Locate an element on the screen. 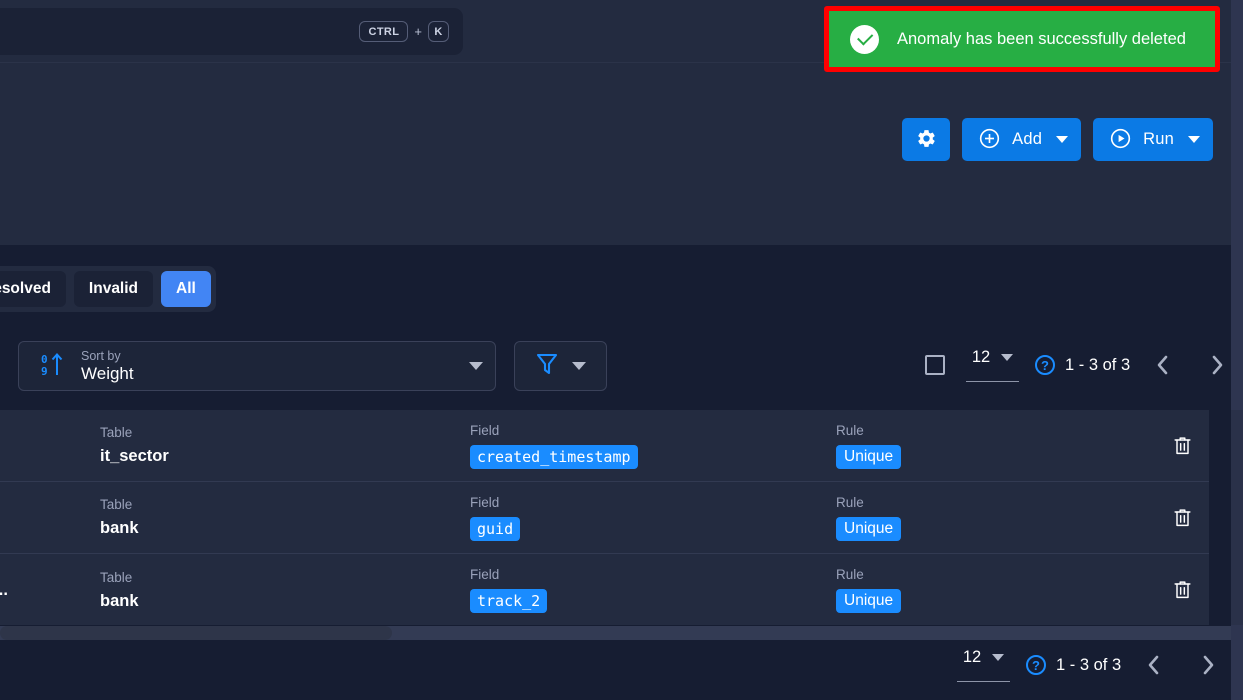 The height and width of the screenshot is (700, 1243). cell-table: Table it_sector is located at coordinates (134, 445).